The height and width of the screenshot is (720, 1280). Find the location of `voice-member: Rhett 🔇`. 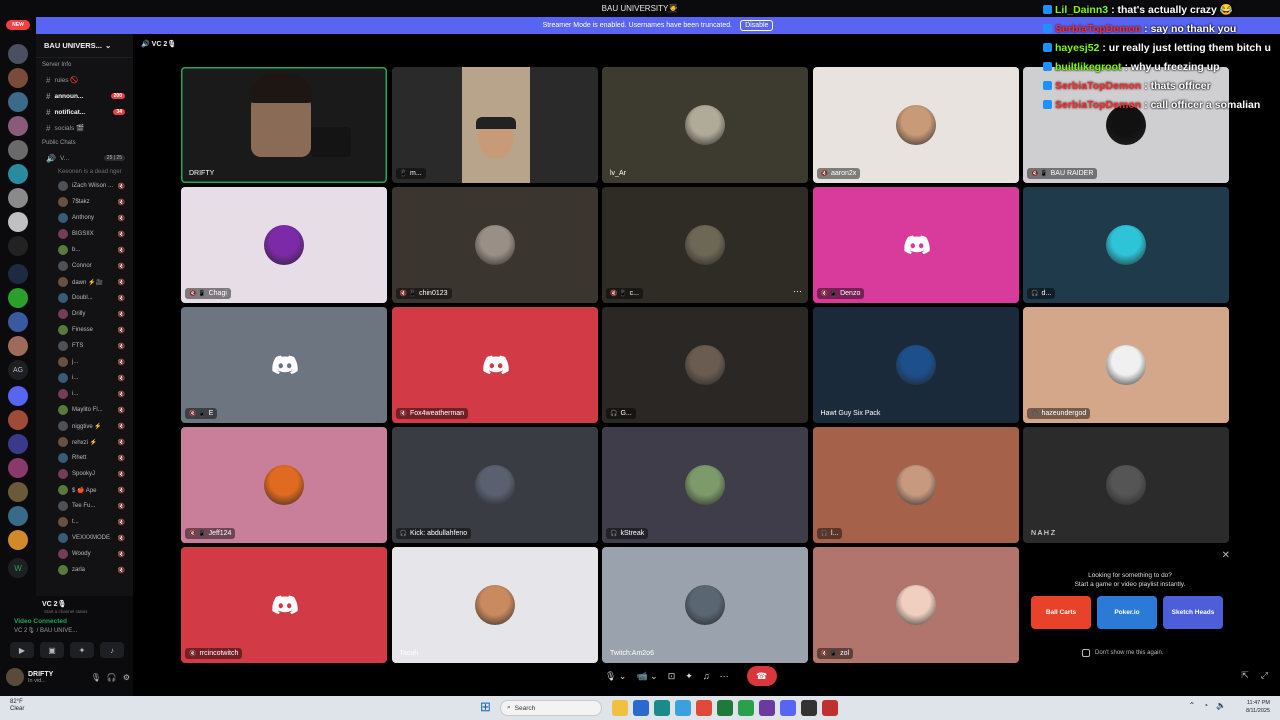

voice-member: Rhett 🔇 is located at coordinates (84, 458).